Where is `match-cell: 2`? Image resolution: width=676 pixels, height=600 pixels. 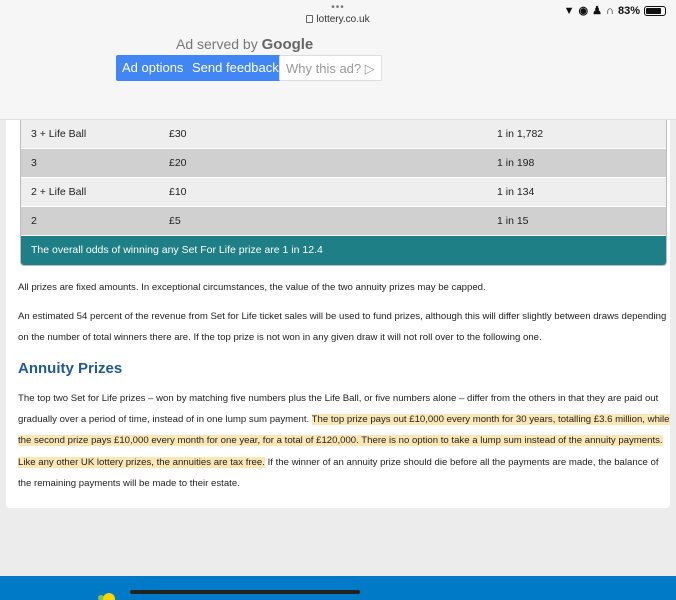
match-cell: 2 is located at coordinates (34, 221).